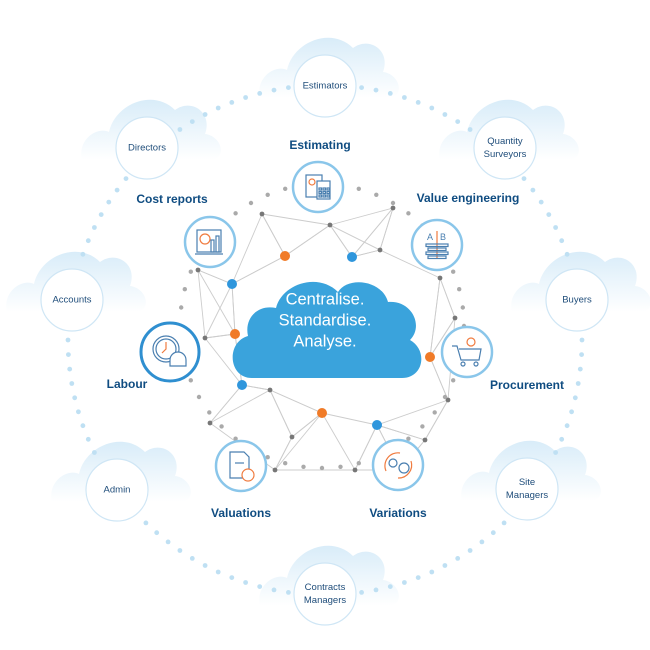  Describe the element at coordinates (171, 199) in the screenshot. I see `function-label-cost-reports: Cost reports` at that location.